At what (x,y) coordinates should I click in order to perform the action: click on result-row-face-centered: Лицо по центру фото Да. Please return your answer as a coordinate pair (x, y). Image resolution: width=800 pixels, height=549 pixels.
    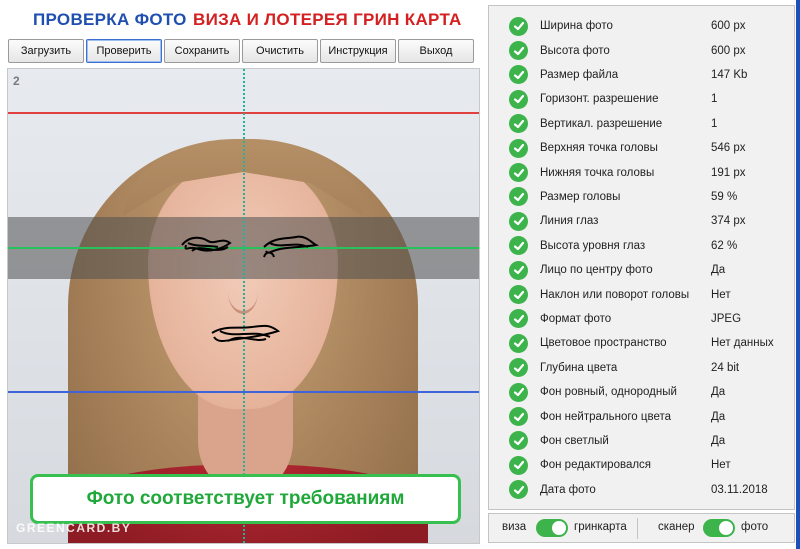
    Looking at the image, I should click on (641, 270).